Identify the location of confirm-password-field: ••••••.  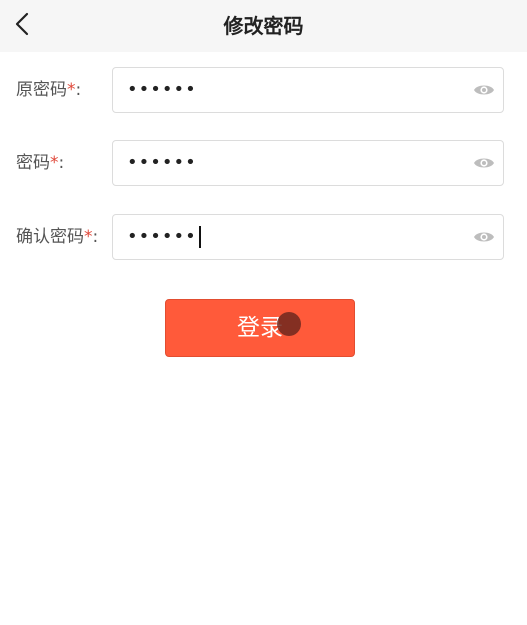
(308, 237).